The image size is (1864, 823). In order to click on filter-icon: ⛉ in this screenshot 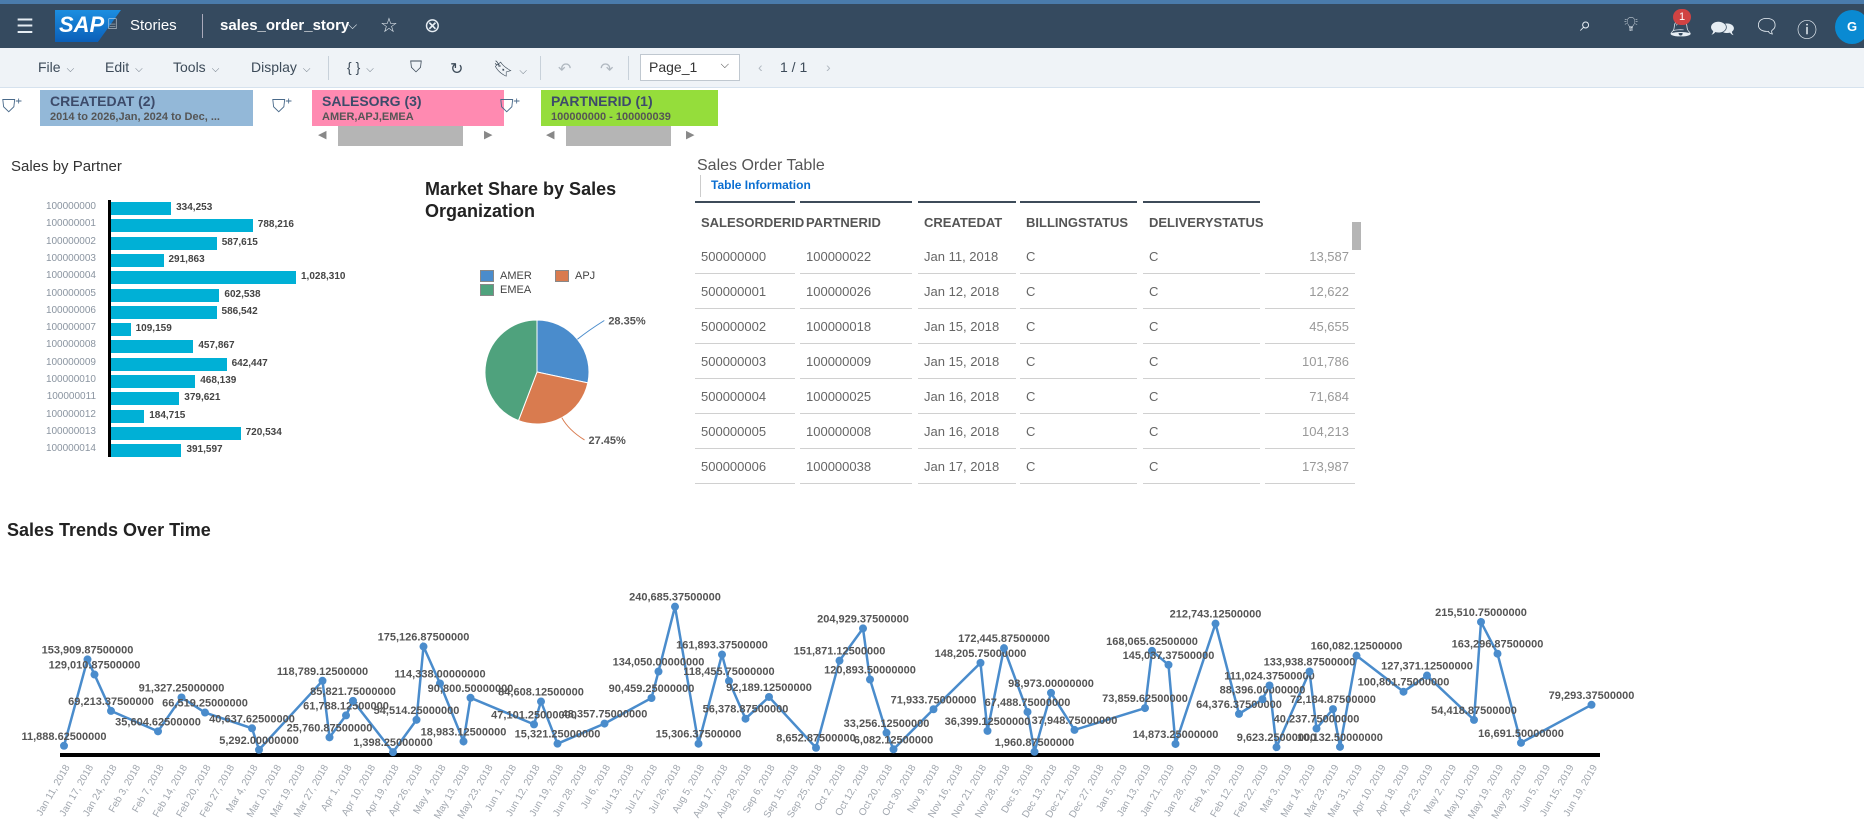, I will do `click(416, 68)`.